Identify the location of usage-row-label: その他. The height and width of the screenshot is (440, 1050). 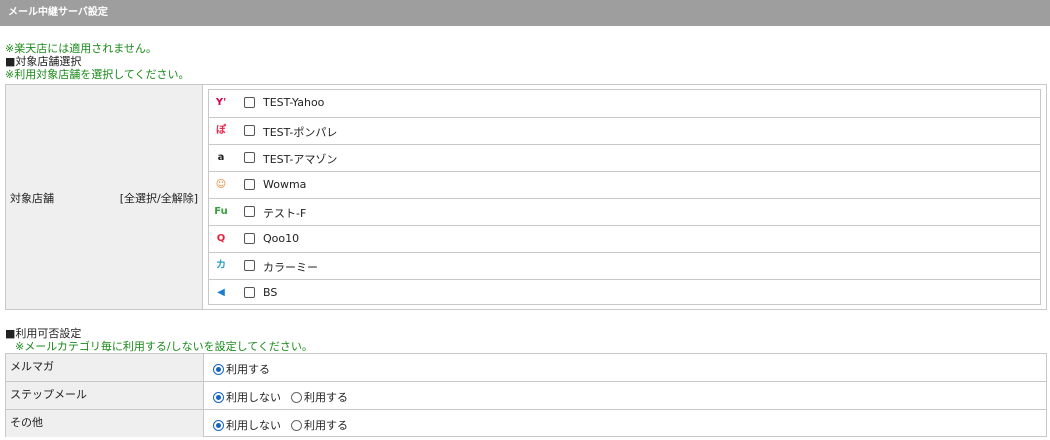
(105, 423).